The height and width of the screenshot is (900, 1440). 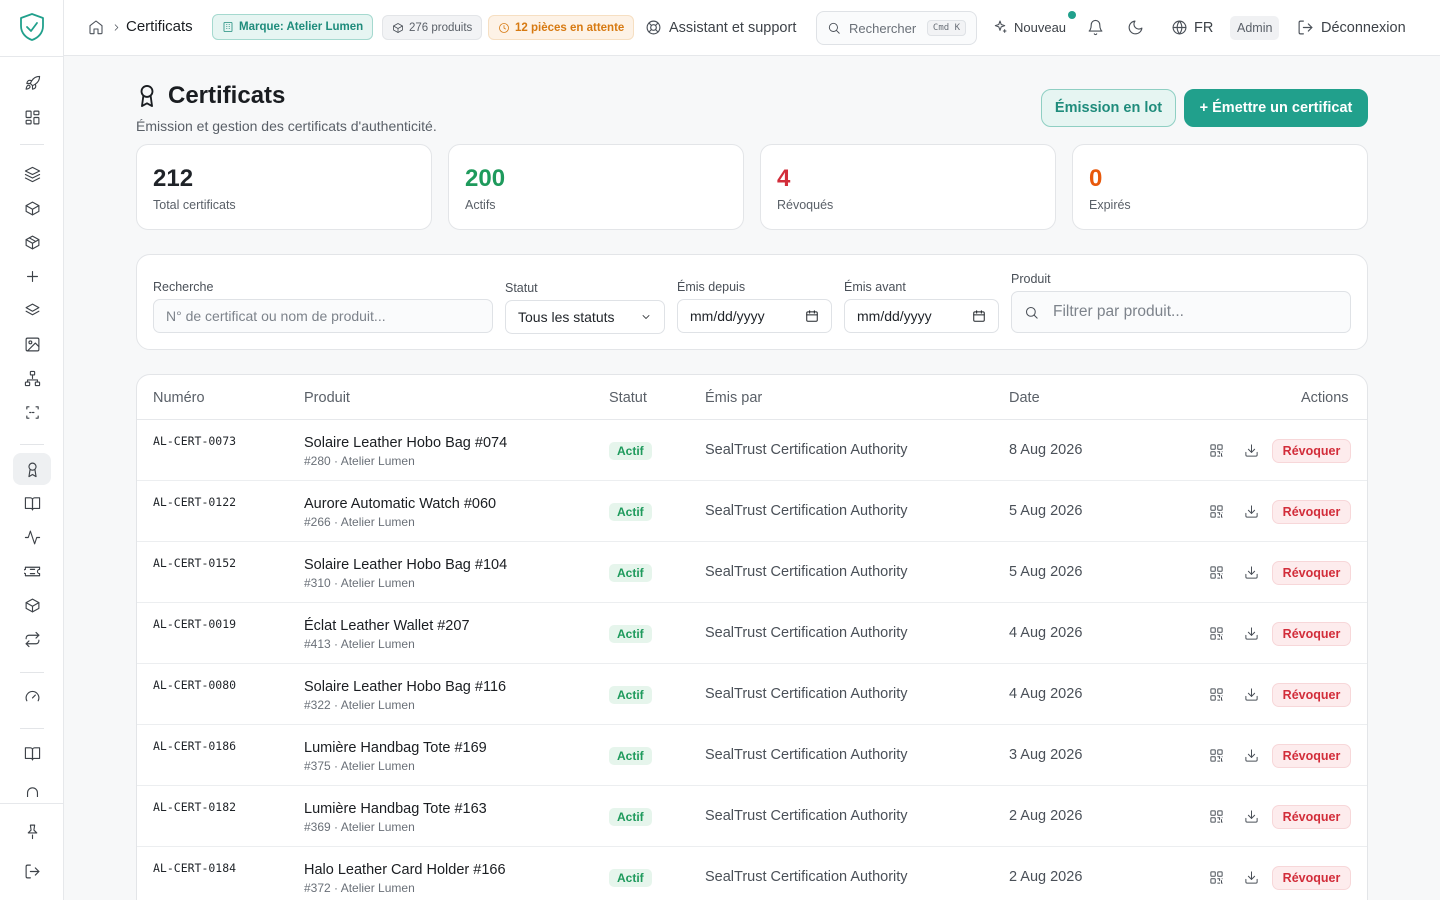 What do you see at coordinates (32, 412) in the screenshot?
I see `scan-icon` at bounding box center [32, 412].